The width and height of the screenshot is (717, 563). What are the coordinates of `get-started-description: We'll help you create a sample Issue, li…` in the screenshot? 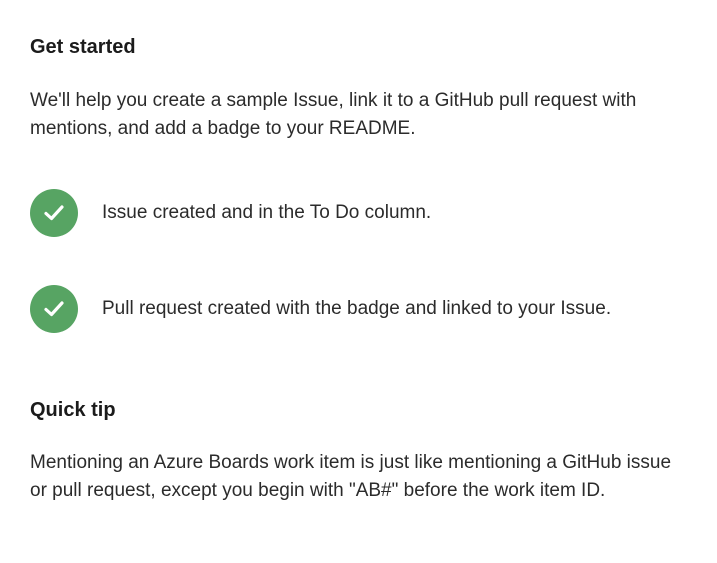 It's located at (333, 114).